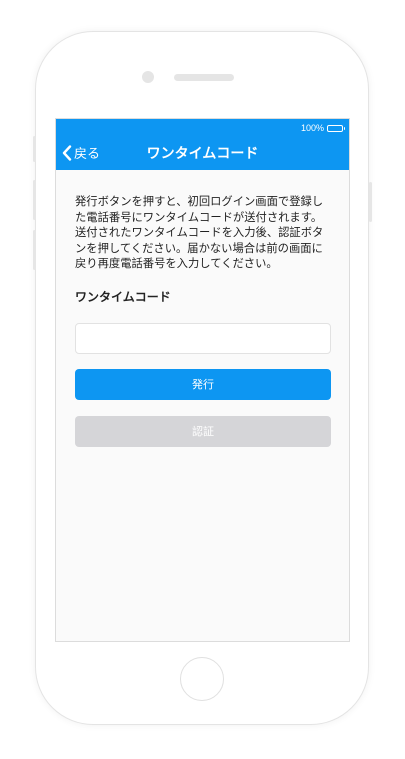 This screenshot has width=405, height=759. What do you see at coordinates (202, 144) in the screenshot?
I see `navigation-bar: 100% 戻る ワンタイムコード` at bounding box center [202, 144].